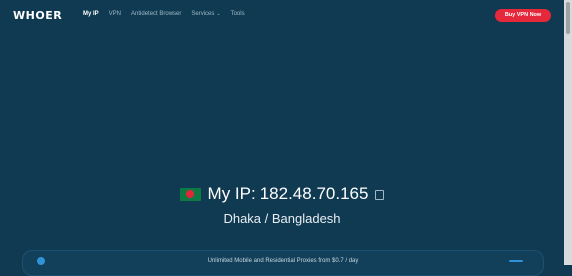 Image resolution: width=572 pixels, height=276 pixels. Describe the element at coordinates (314, 193) in the screenshot. I see `ip-address: 182.48.70.165` at that location.